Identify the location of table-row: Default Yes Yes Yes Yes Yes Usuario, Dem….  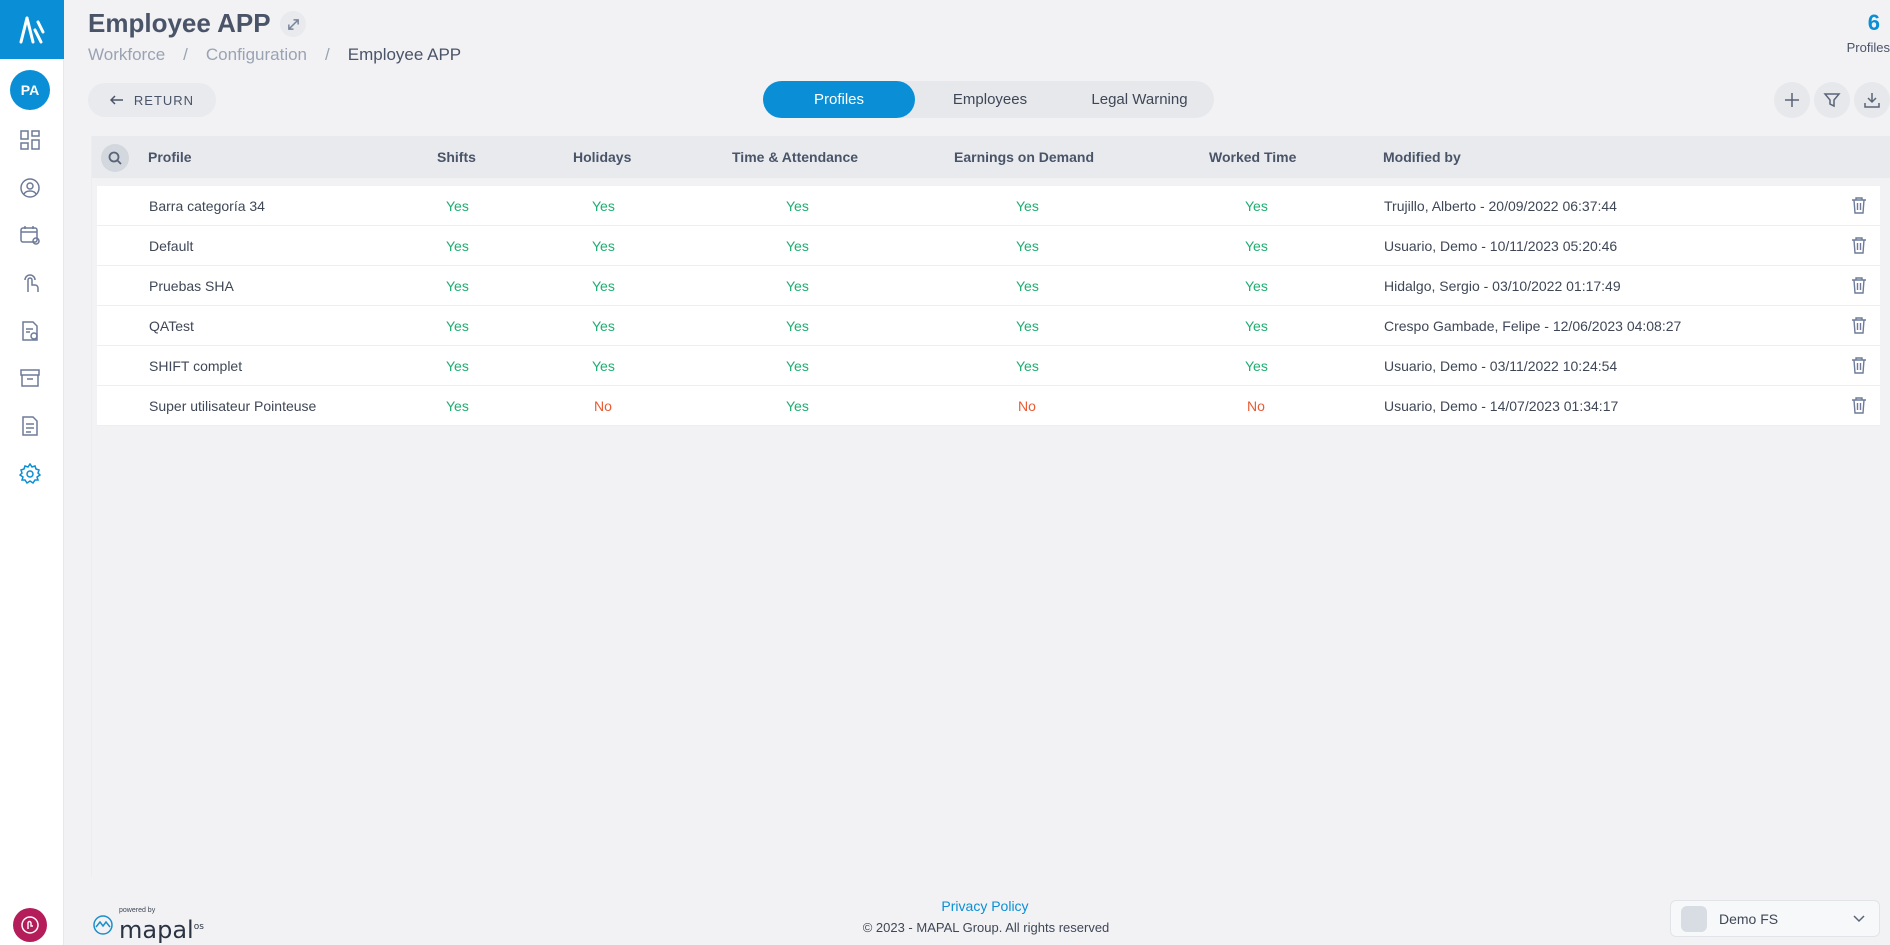
(988, 246).